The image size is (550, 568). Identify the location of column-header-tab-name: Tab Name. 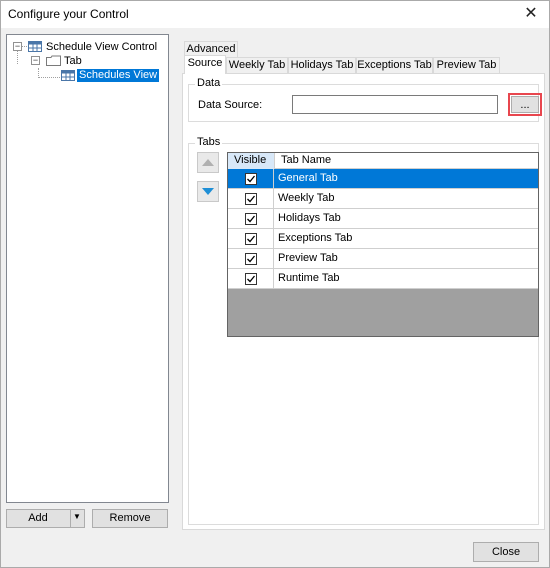
(406, 161).